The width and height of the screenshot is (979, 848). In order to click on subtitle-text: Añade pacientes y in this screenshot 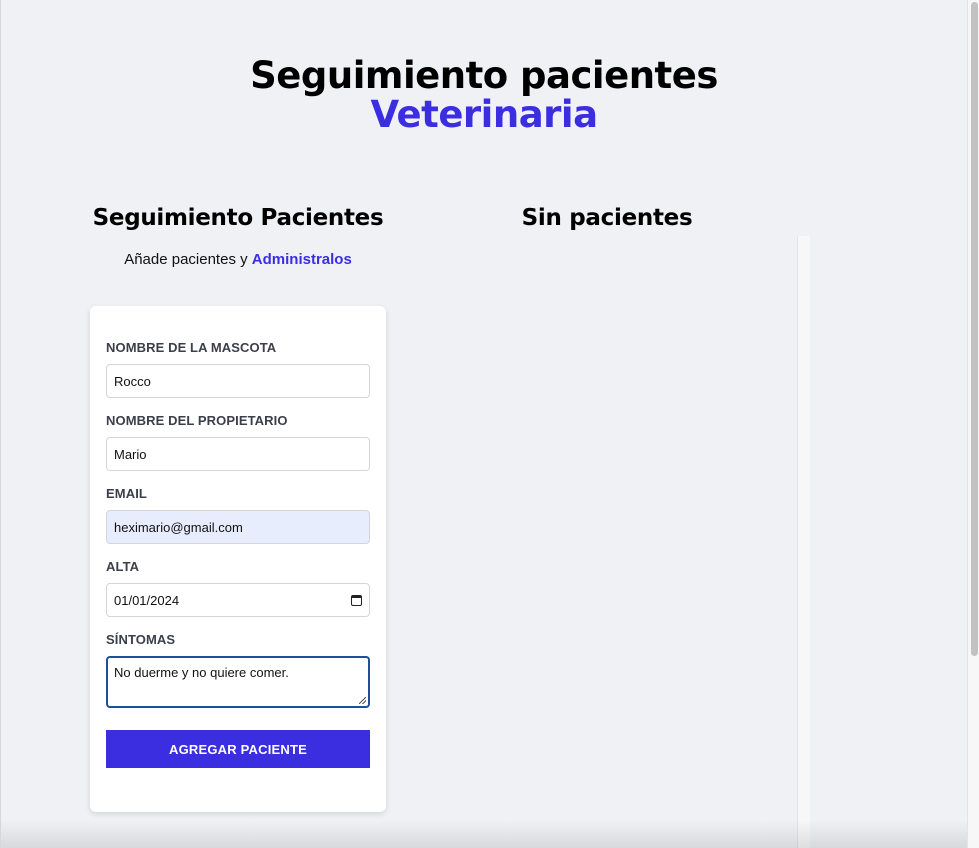, I will do `click(188, 259)`.